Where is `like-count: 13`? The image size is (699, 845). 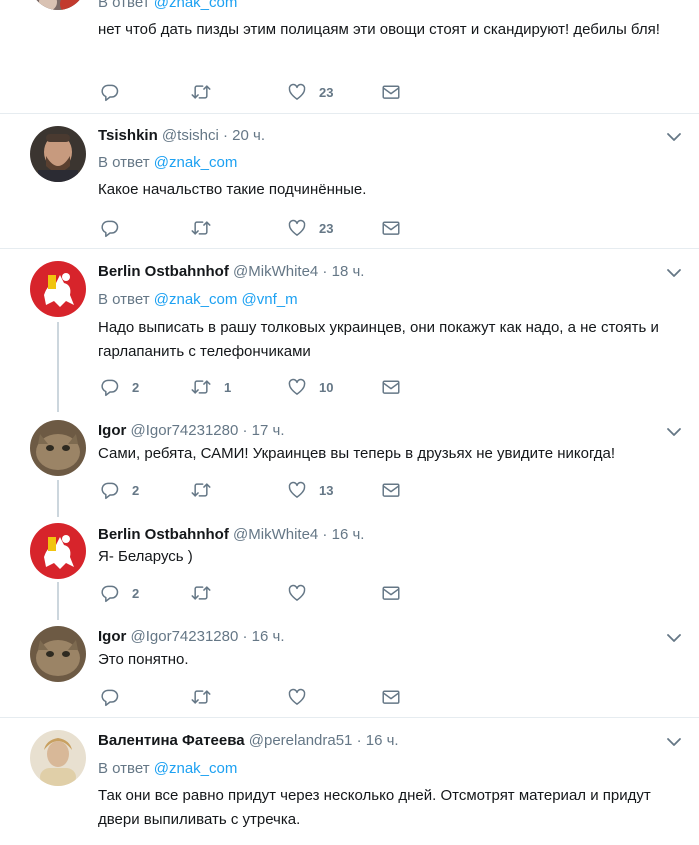
like-count: 13 is located at coordinates (326, 490).